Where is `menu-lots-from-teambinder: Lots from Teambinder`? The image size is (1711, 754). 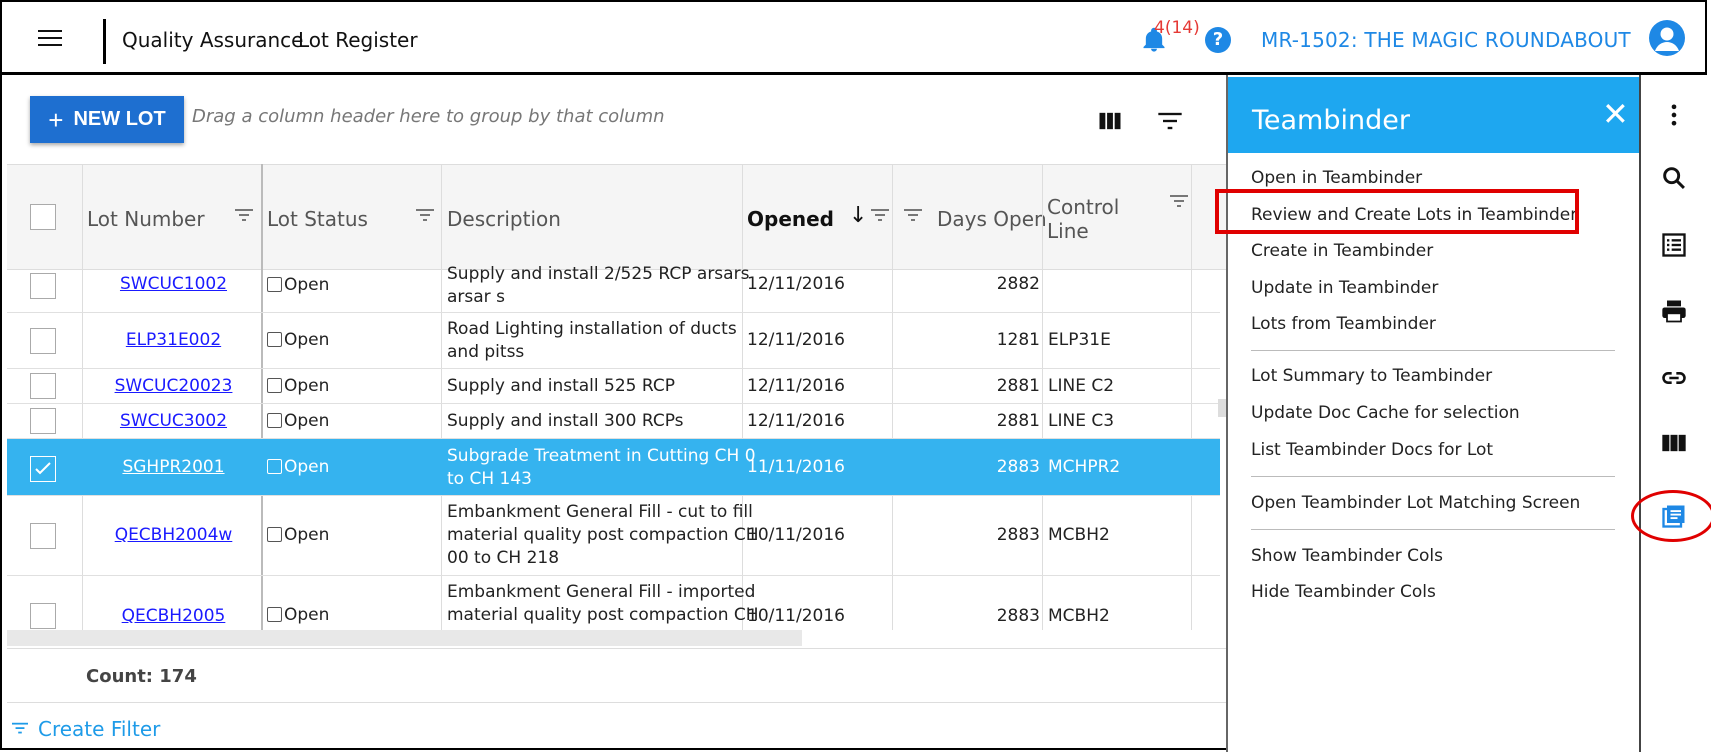
menu-lots-from-teambinder: Lots from Teambinder is located at coordinates (1343, 324).